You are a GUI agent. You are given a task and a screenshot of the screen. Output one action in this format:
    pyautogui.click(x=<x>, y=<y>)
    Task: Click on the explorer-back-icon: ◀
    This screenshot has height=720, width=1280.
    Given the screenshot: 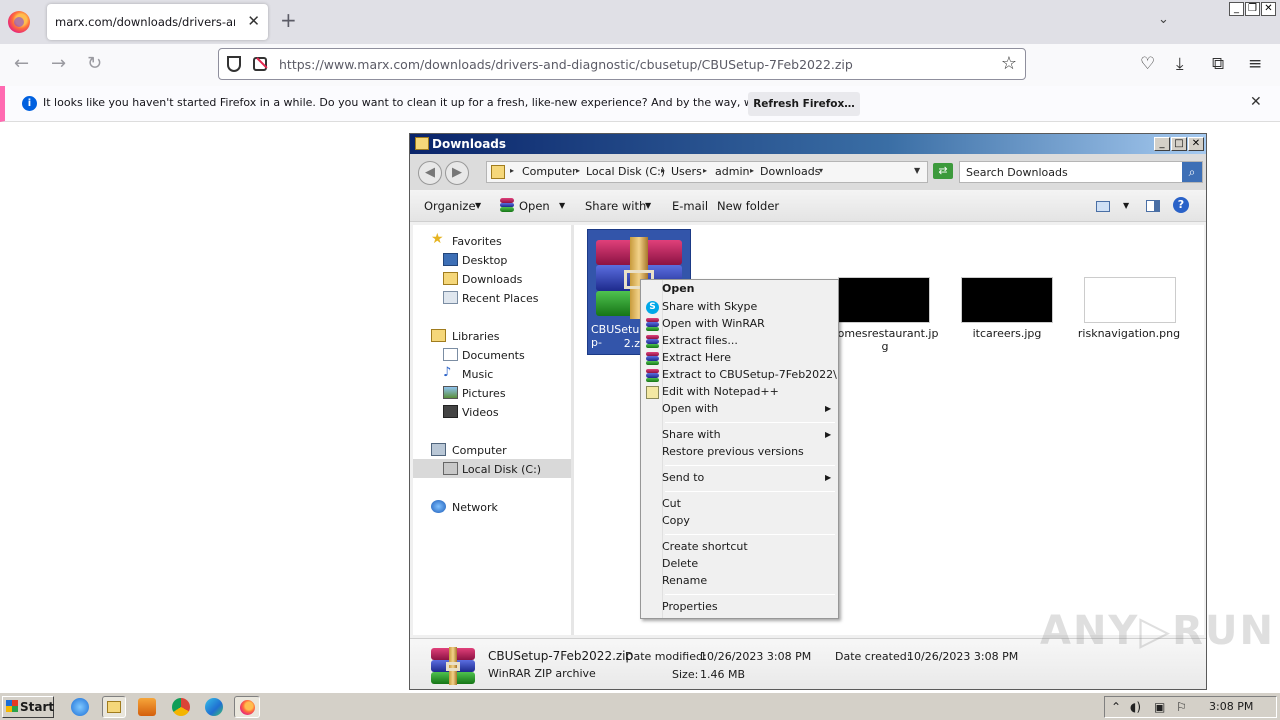 What is the action you would take?
    pyautogui.click(x=430, y=173)
    